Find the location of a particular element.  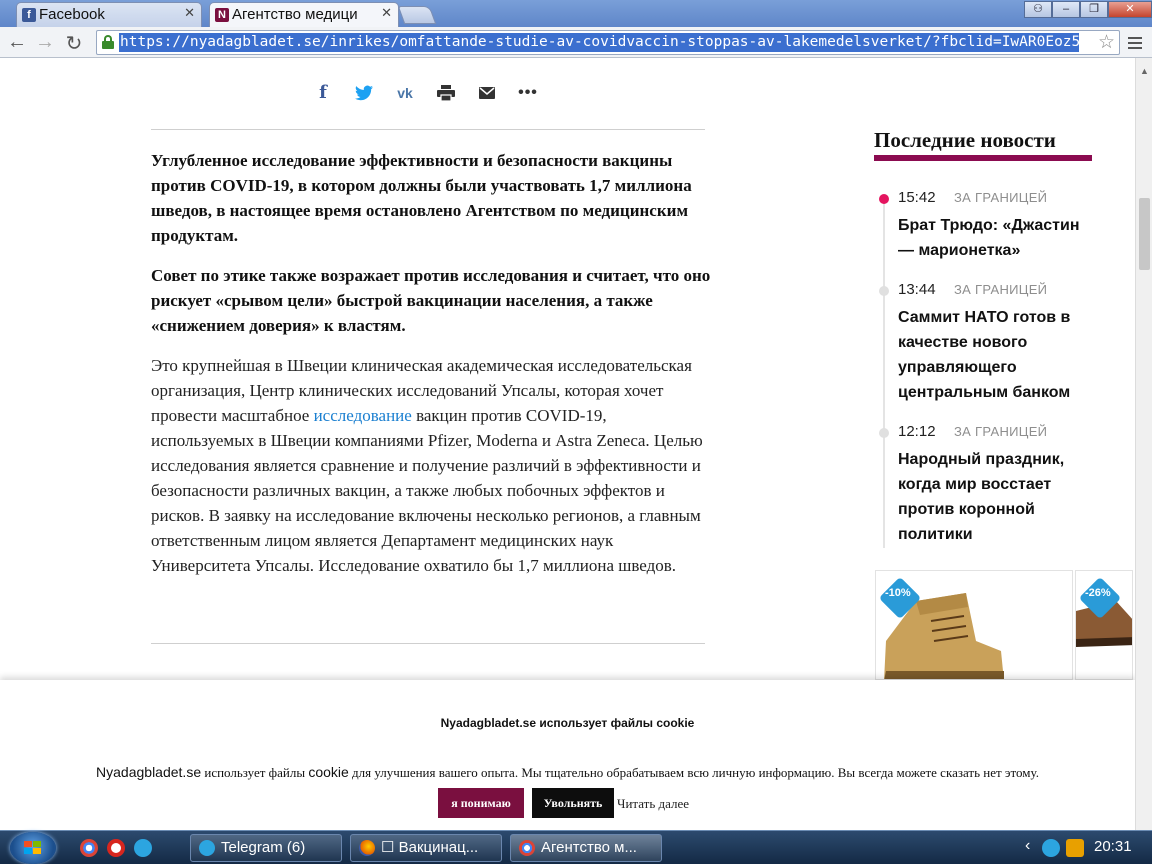

twitter-share-icon is located at coordinates (364, 93).